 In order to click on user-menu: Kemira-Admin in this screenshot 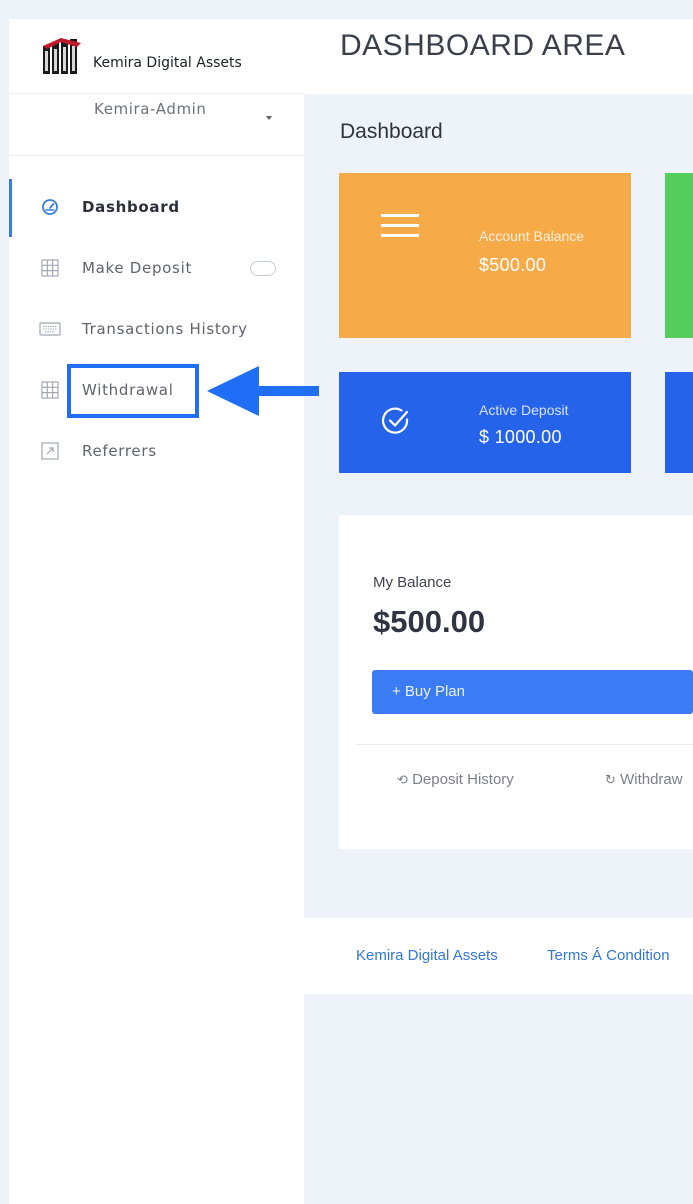, I will do `click(156, 125)`.